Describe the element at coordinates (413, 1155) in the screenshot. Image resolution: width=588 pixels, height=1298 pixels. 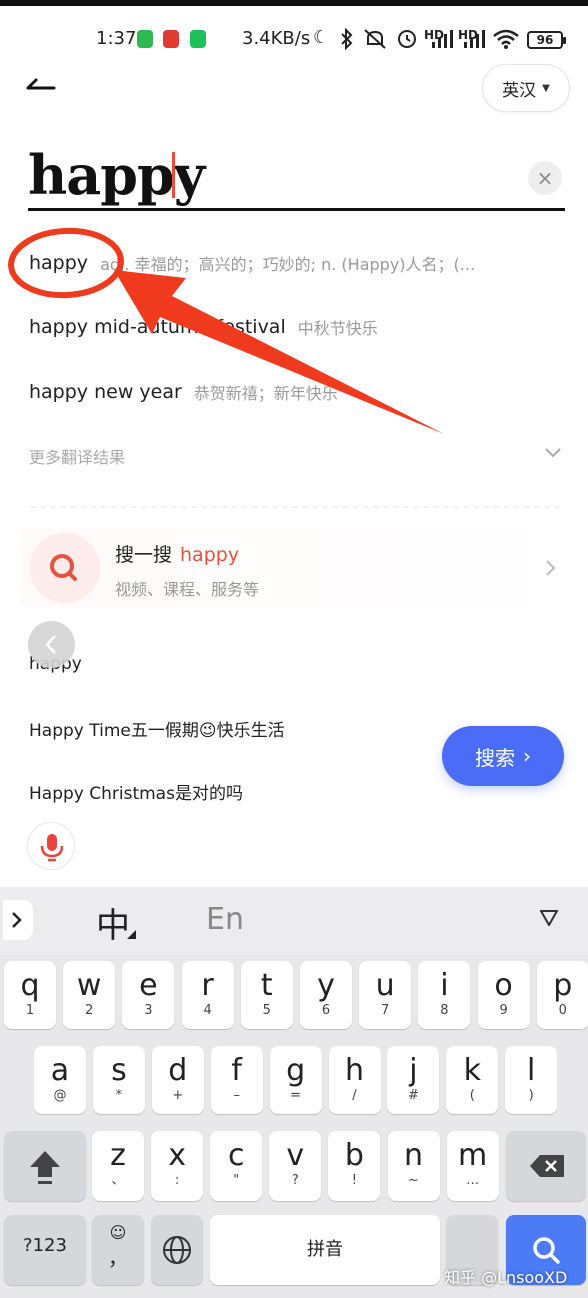
I see `key-letter: n` at that location.